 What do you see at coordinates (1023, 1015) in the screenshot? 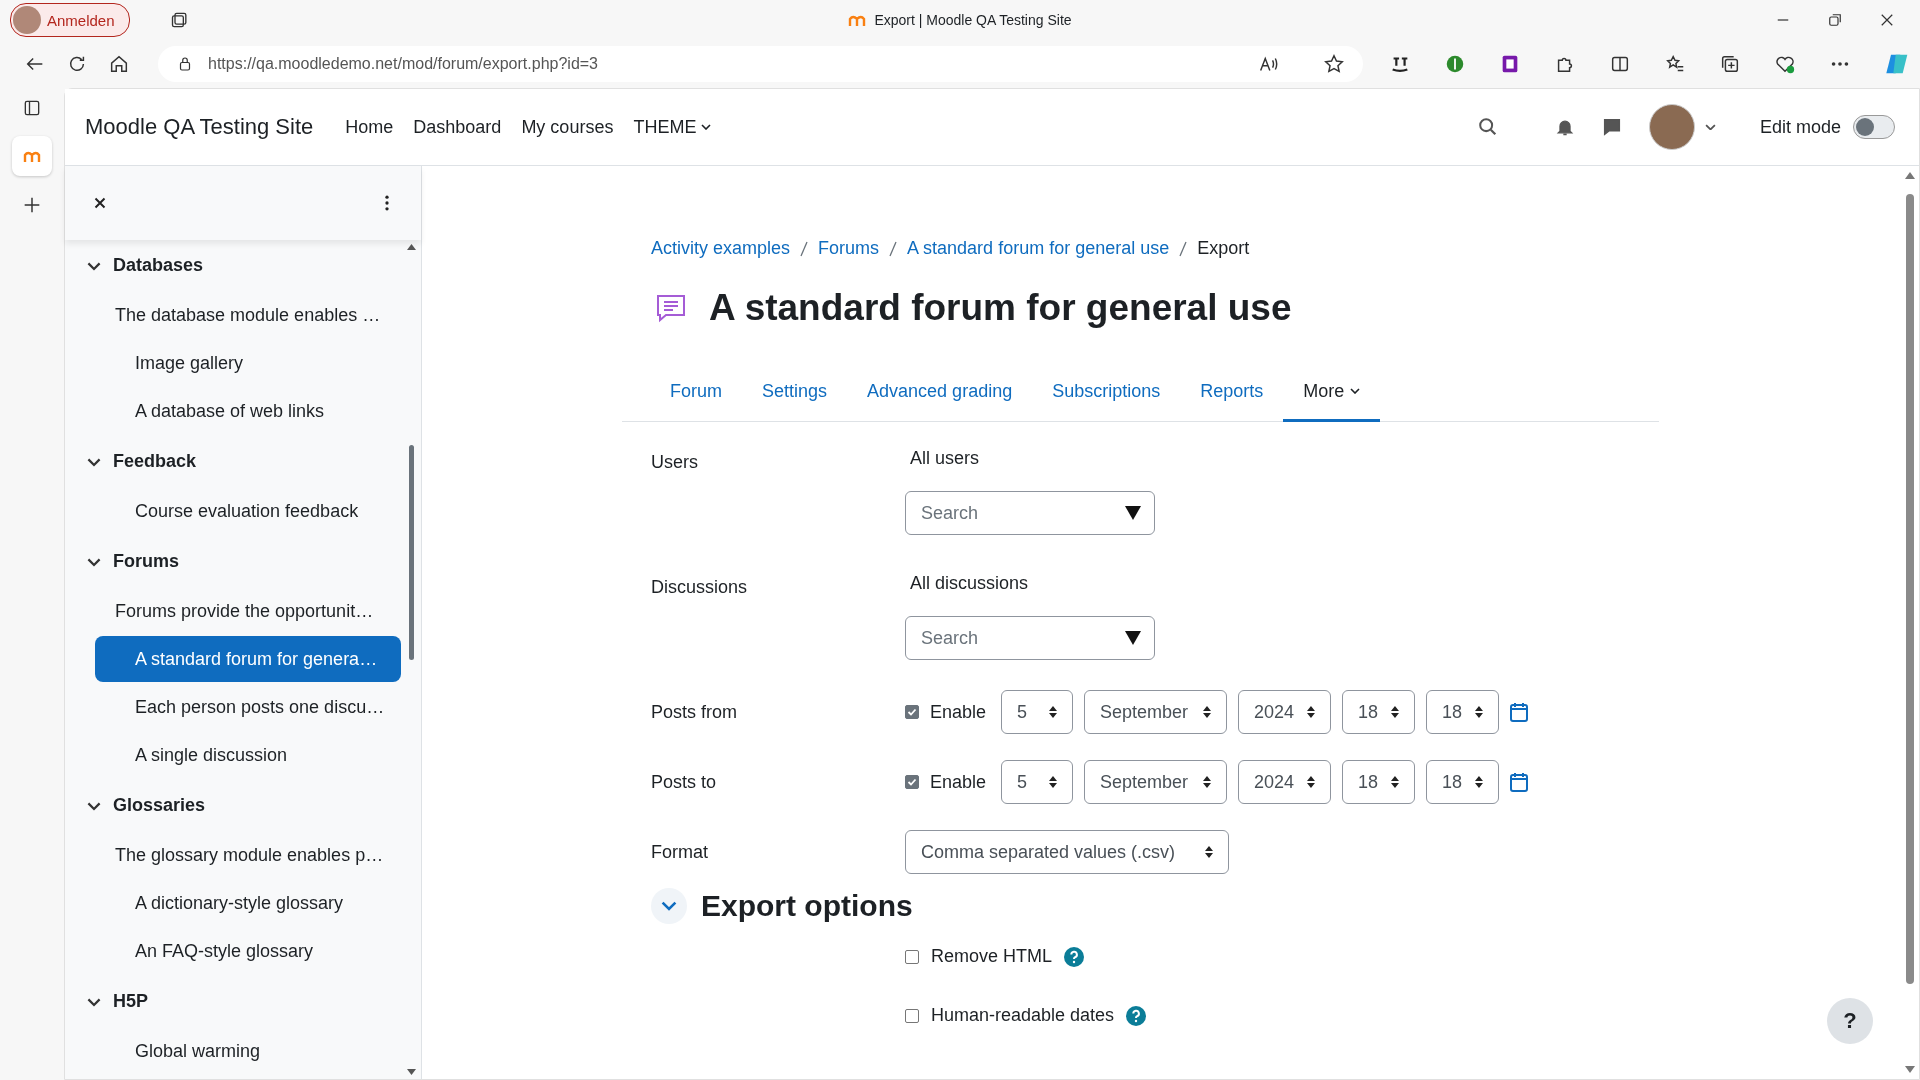
I see `checkbox-label: Human-readable dates` at bounding box center [1023, 1015].